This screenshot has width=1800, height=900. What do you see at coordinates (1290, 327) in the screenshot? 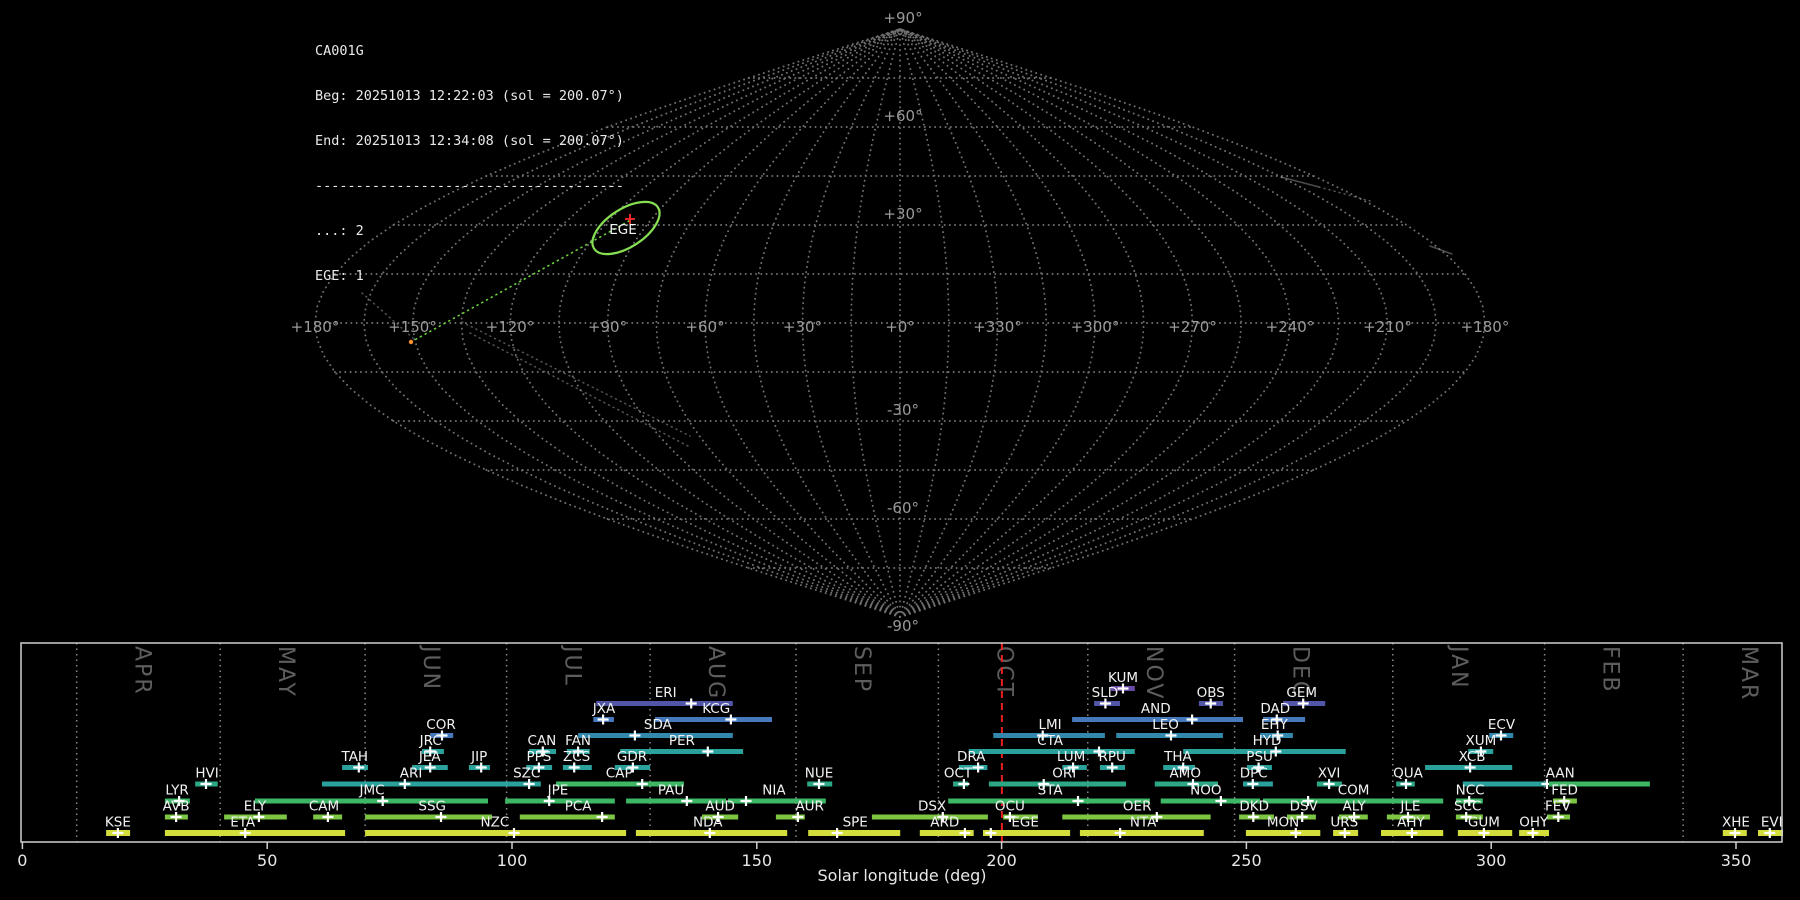
I see `lon-label: +240°` at bounding box center [1290, 327].